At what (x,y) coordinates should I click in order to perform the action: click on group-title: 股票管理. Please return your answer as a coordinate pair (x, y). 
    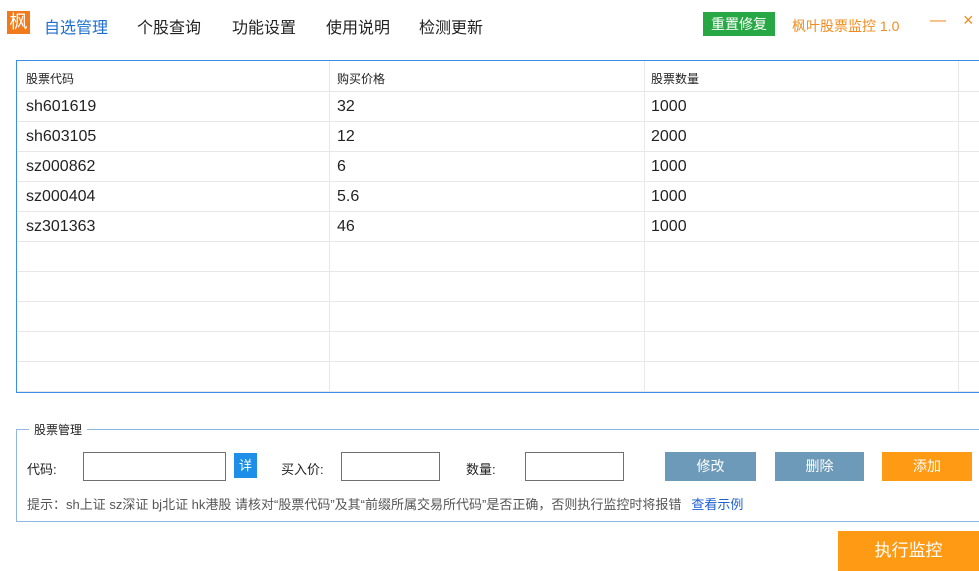
    Looking at the image, I should click on (58, 429).